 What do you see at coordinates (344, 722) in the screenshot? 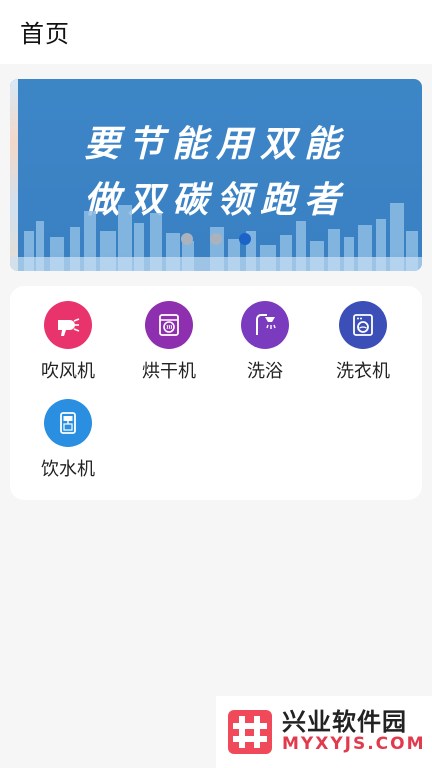
I see `watermark-title: 兴业软件园` at bounding box center [344, 722].